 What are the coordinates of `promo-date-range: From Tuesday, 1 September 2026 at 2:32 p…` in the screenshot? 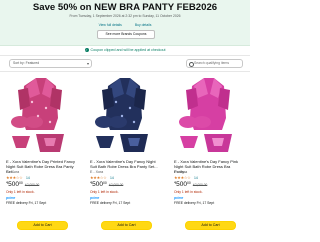 It's located at (125, 16).